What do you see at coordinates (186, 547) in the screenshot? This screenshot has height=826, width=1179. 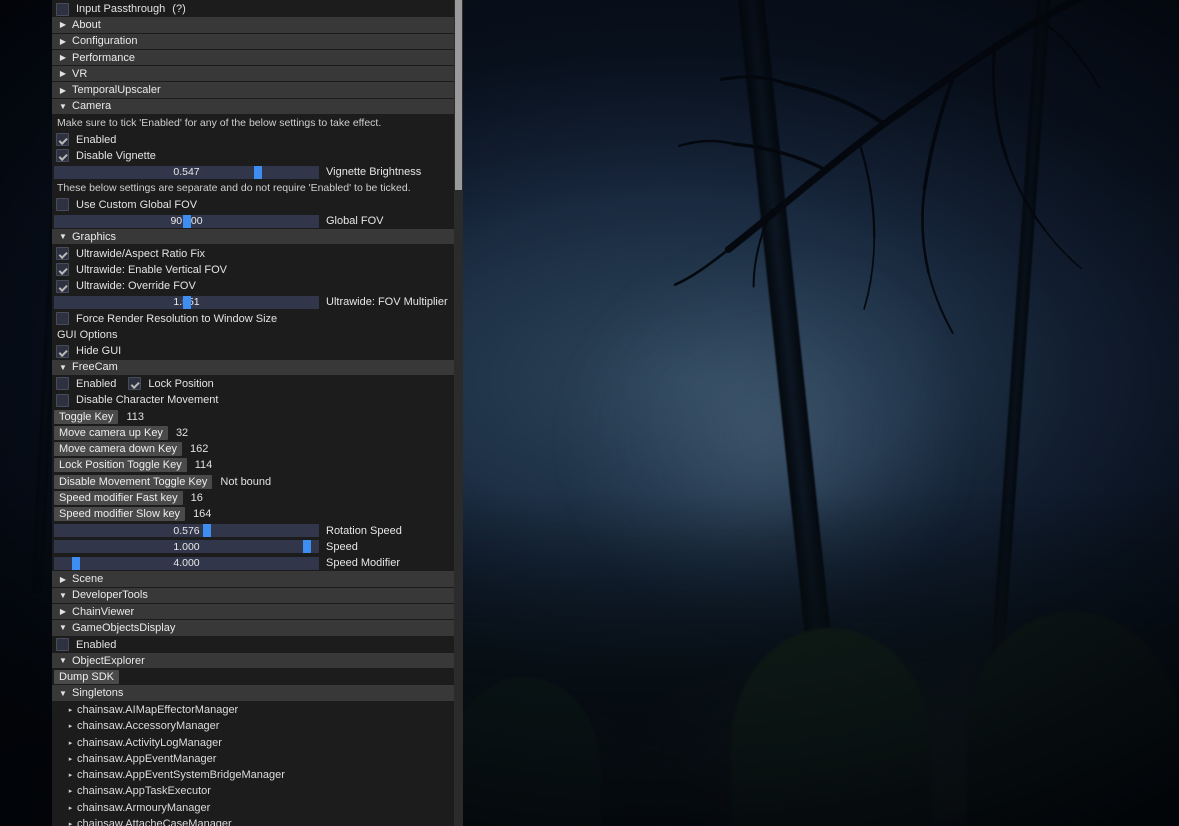 I see `slider-track: 1.000` at bounding box center [186, 547].